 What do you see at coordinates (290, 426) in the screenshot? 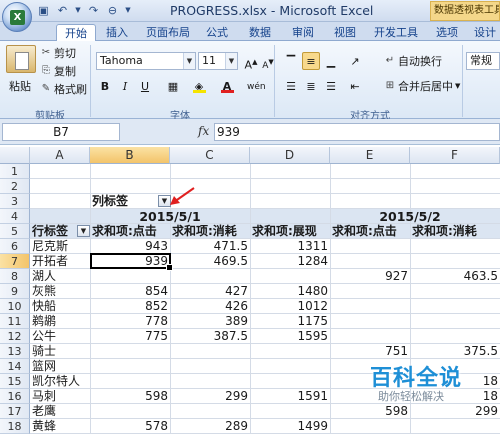
I see `pivot-value-cell: 1499` at bounding box center [290, 426].